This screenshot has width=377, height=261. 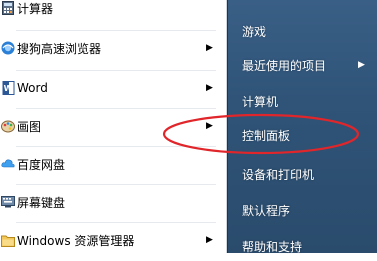 What do you see at coordinates (113, 202) in the screenshot?
I see `menu-item-onscreen-keyboard: 屏幕键盘` at bounding box center [113, 202].